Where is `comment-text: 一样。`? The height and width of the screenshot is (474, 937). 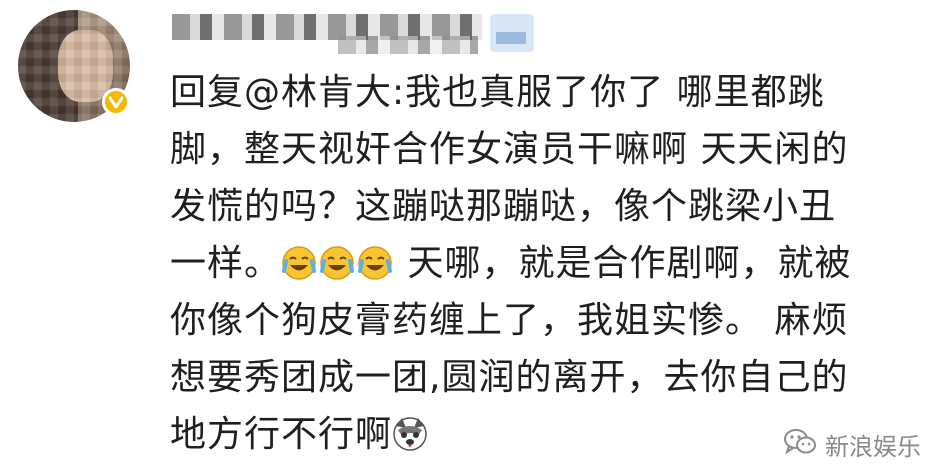
comment-text: 一样。 is located at coordinates (226, 263).